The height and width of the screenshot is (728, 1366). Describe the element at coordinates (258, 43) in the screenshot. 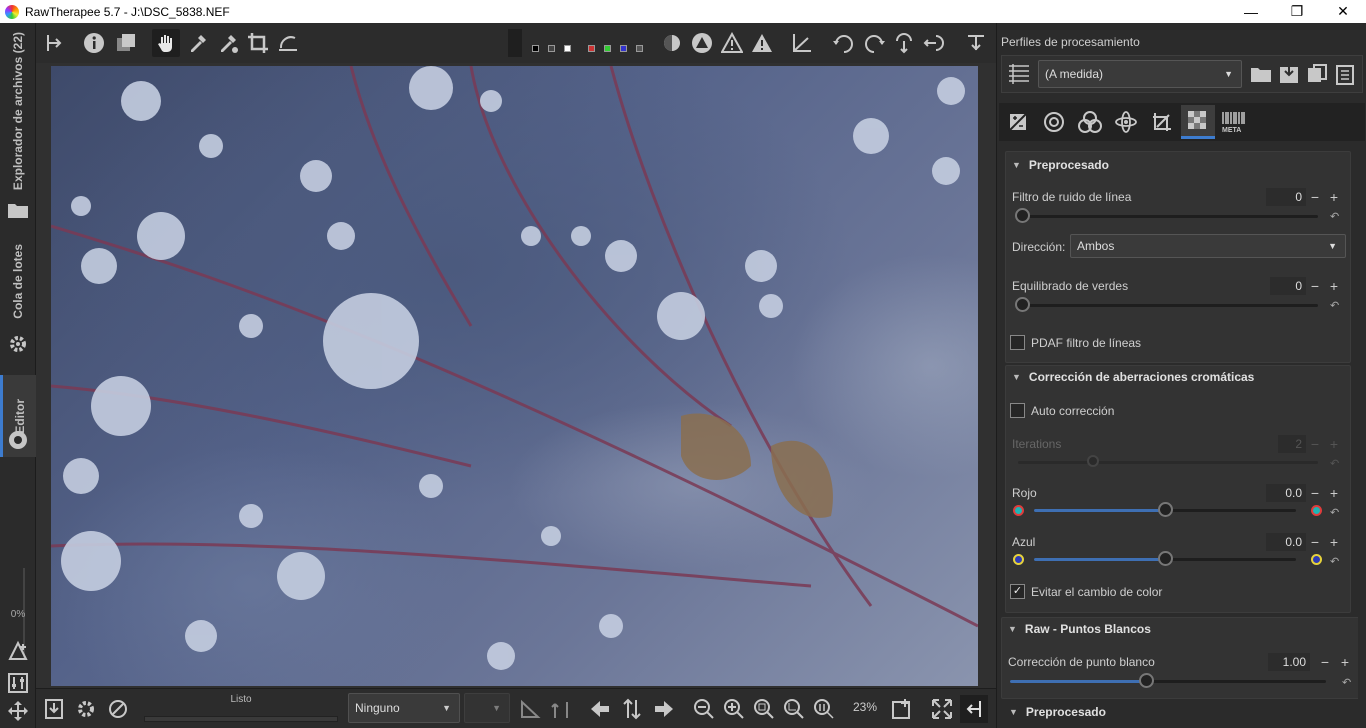

I see `crop-icon` at that location.